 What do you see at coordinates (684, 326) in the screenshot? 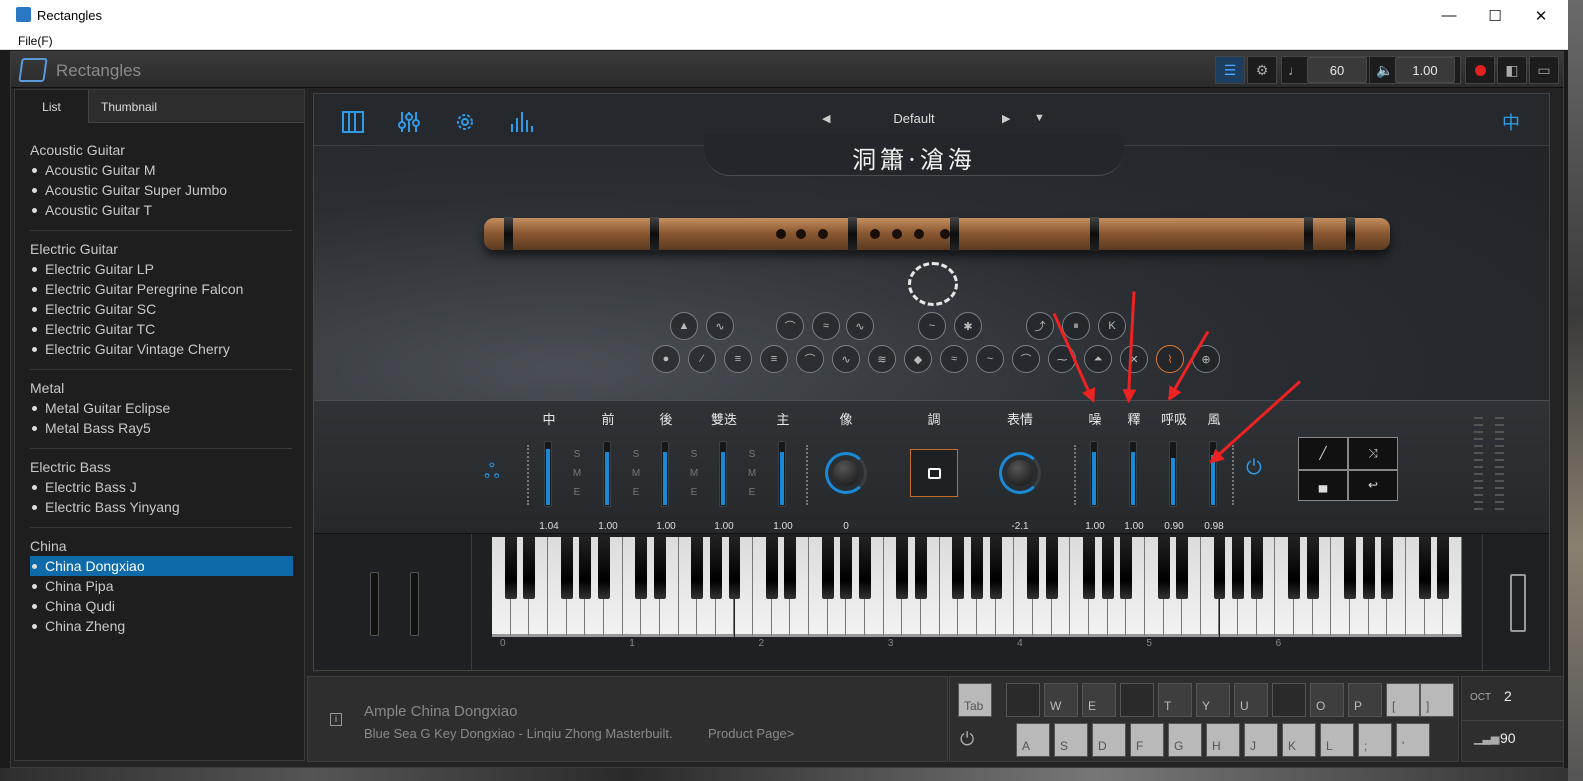
I see `articulation-button: ▲` at bounding box center [684, 326].